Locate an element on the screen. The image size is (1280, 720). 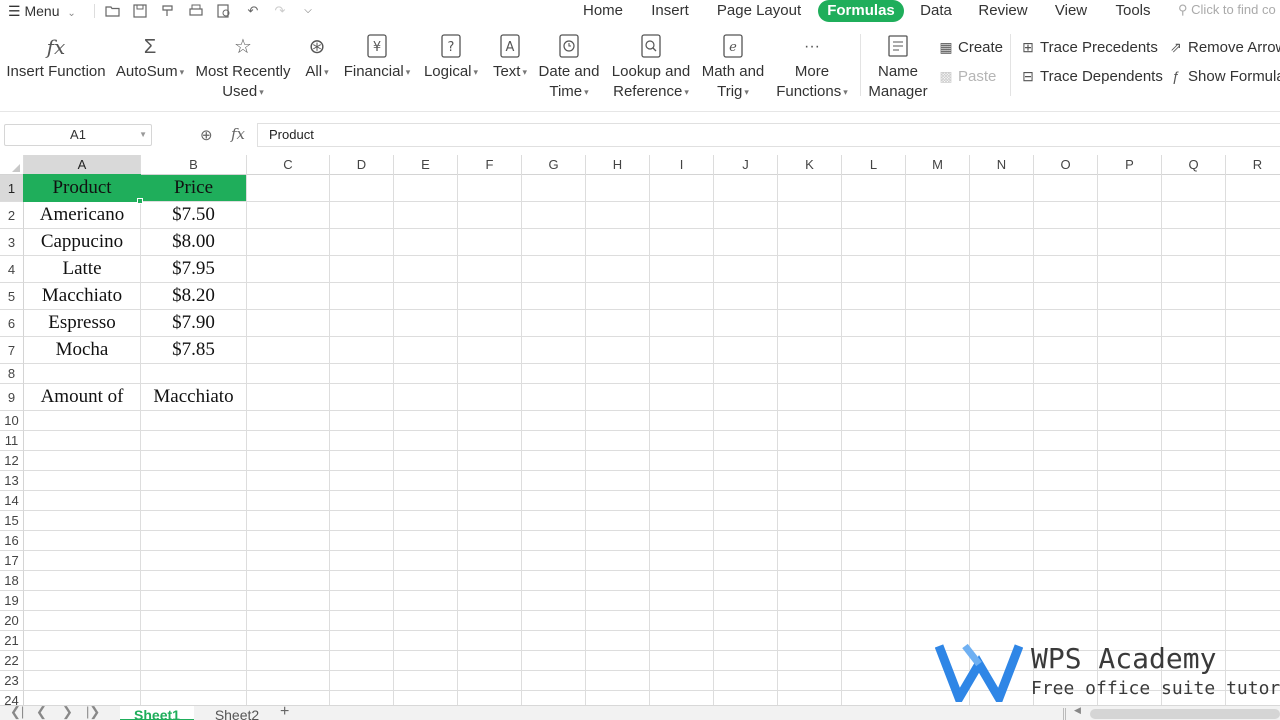
text-functions-button: A Text ▾ is located at coordinates (510, 57).